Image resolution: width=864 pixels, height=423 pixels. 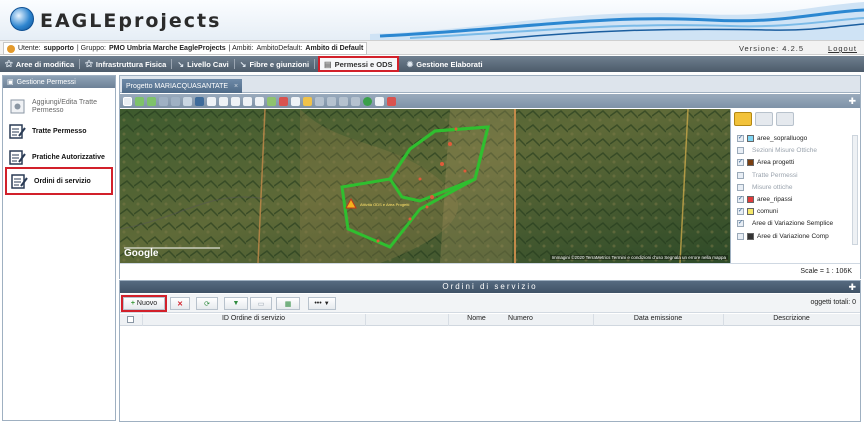 I want to click on sidebar-item-label: Tratte Permesso, so click(x=59, y=131).